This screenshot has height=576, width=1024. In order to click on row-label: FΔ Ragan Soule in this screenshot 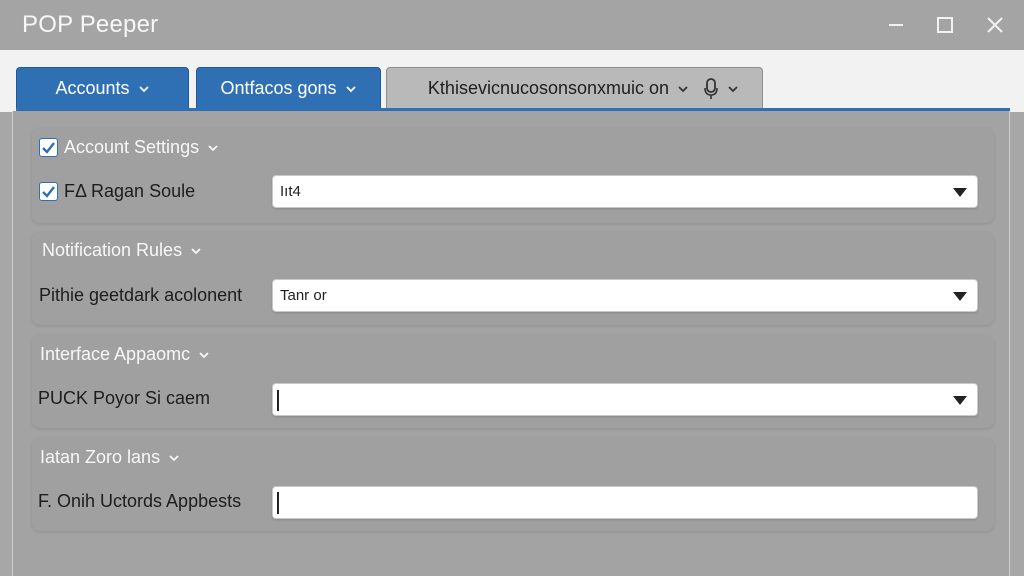, I will do `click(117, 191)`.